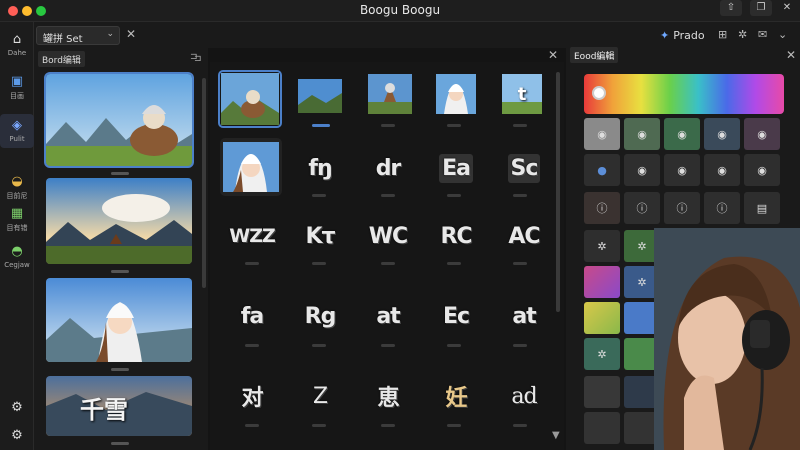 Image resolution: width=800 pixels, height=450 pixels. Describe the element at coordinates (119, 320) in the screenshot. I see `board-thumb-anime-girl` at that location.